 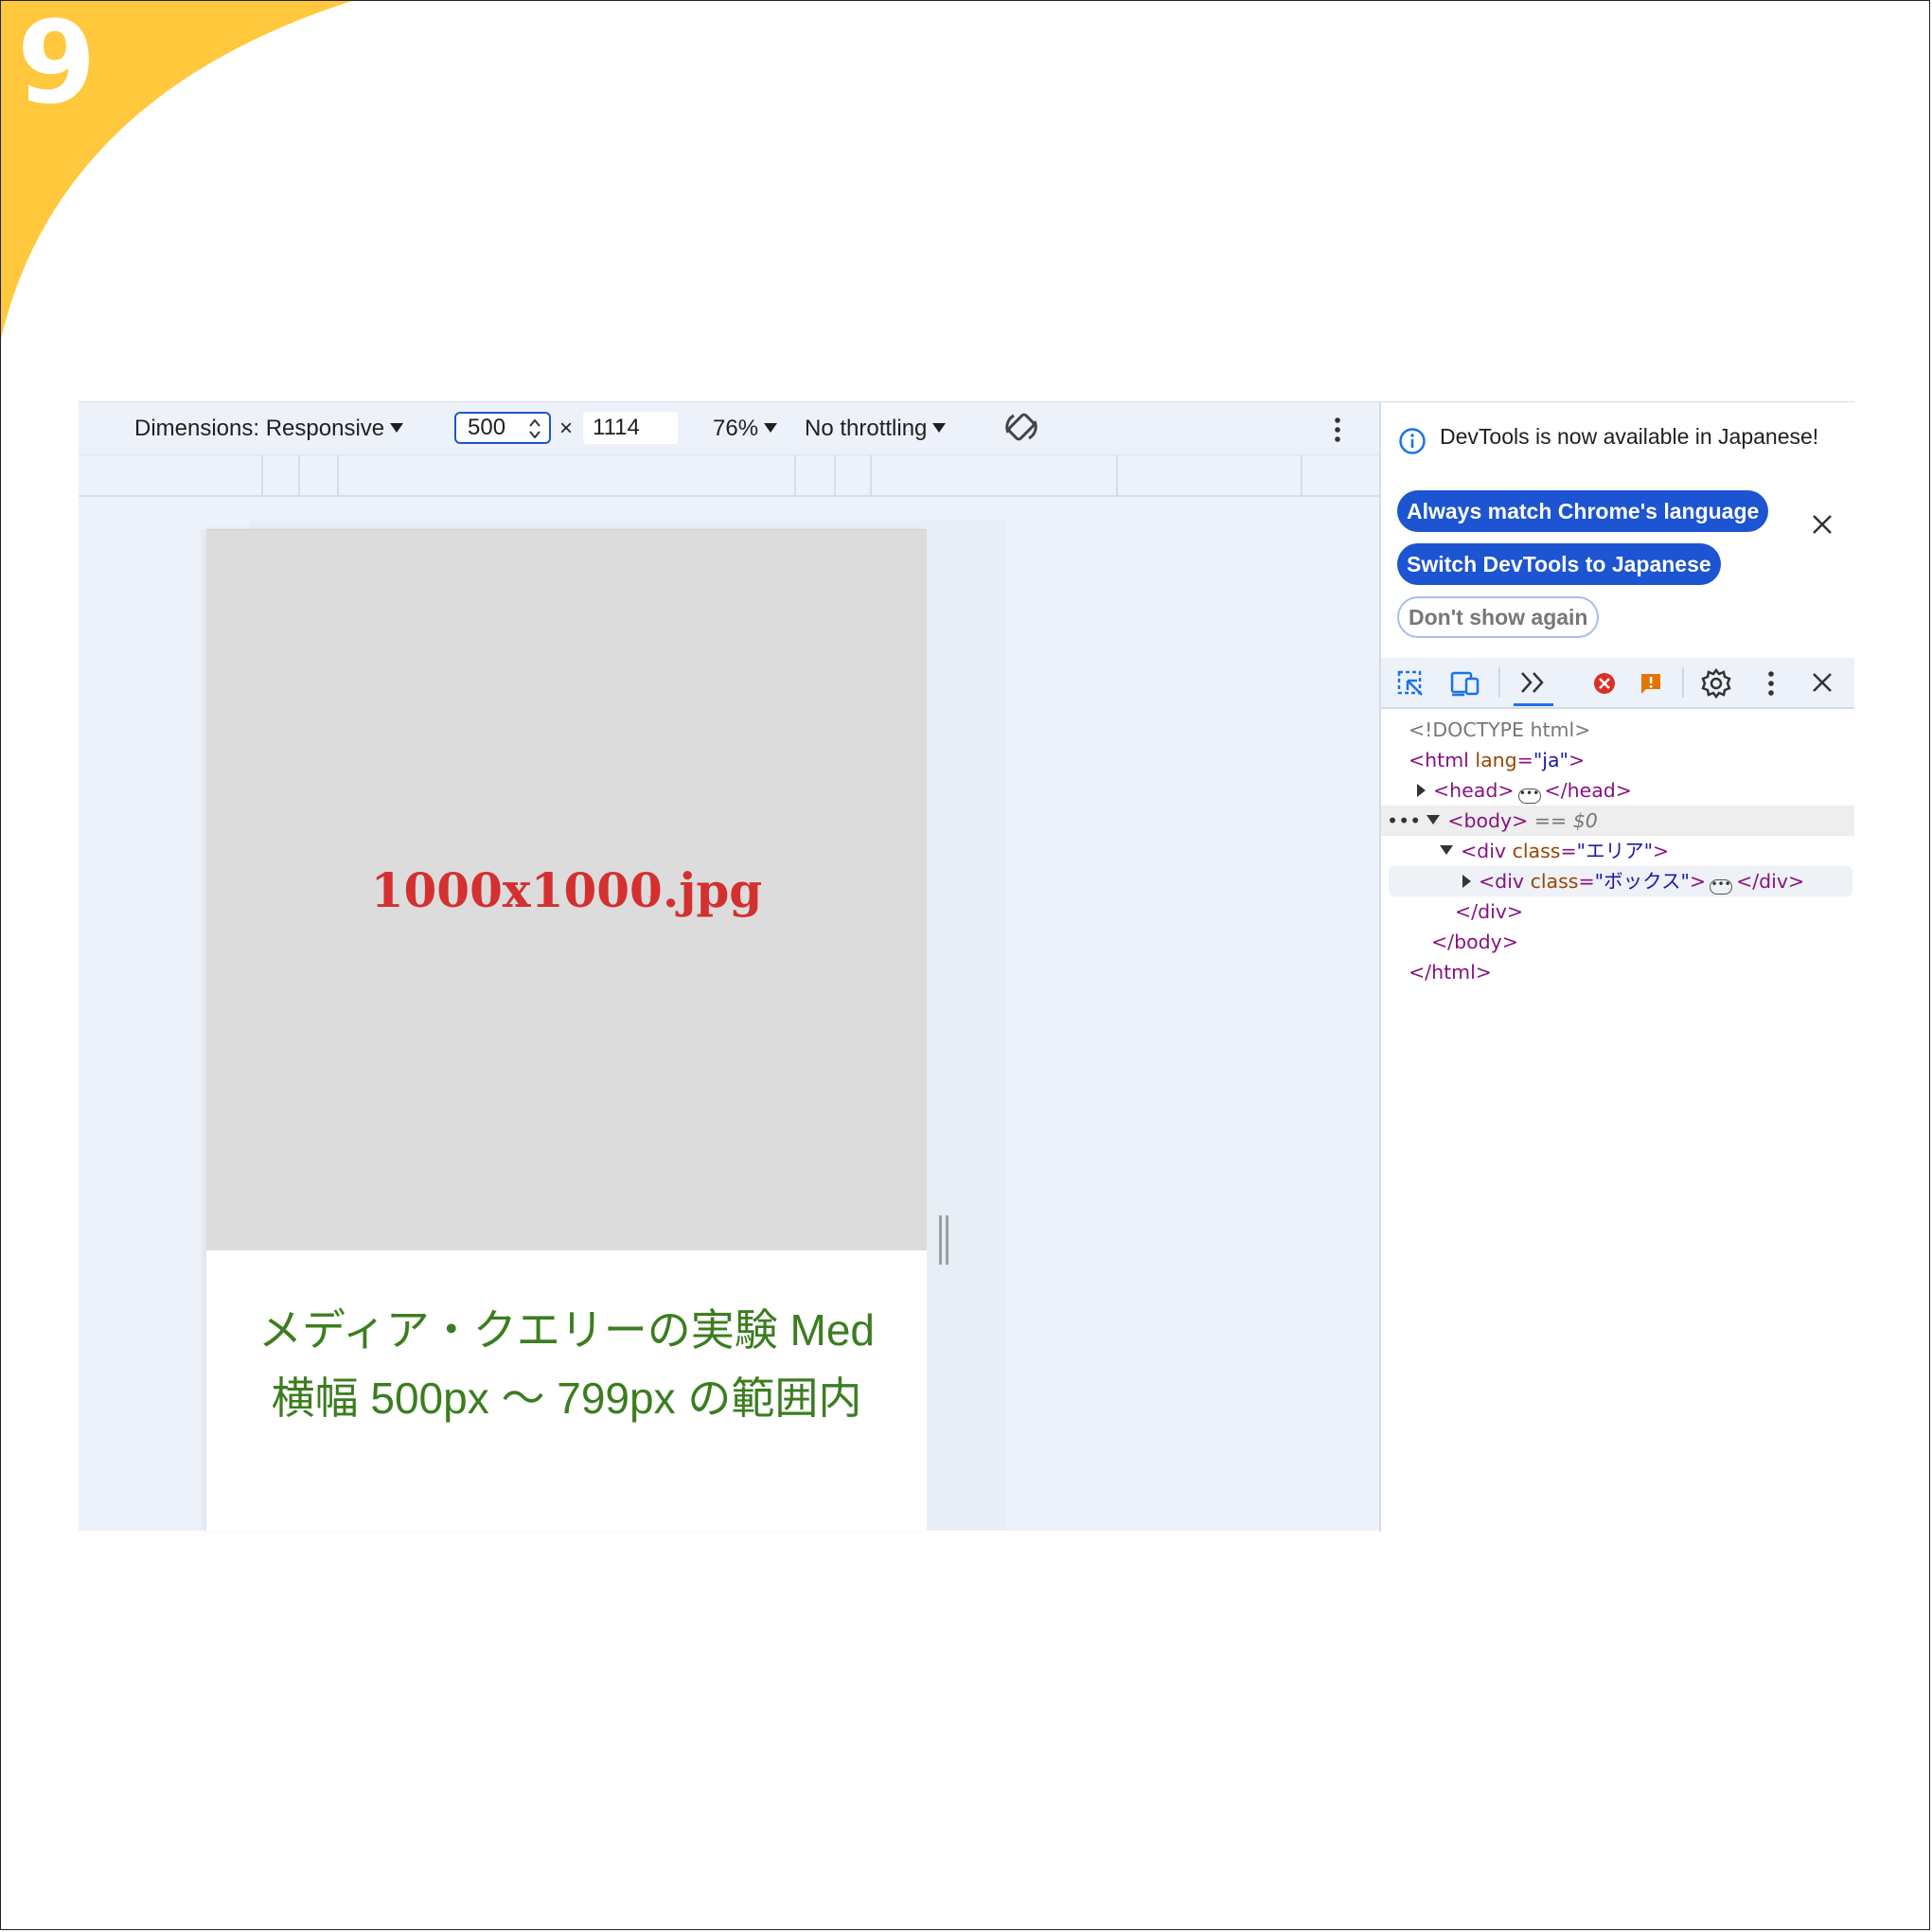 What do you see at coordinates (1450, 973) in the screenshot?
I see `html-close-tag: </html>` at bounding box center [1450, 973].